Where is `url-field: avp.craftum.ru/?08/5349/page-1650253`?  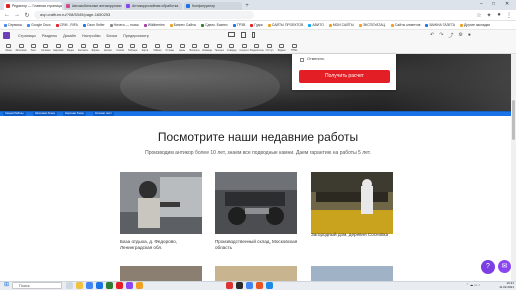
url-field: avp.craftum.ru/?08/5349/page-1650253 is located at coordinates (144, 15).